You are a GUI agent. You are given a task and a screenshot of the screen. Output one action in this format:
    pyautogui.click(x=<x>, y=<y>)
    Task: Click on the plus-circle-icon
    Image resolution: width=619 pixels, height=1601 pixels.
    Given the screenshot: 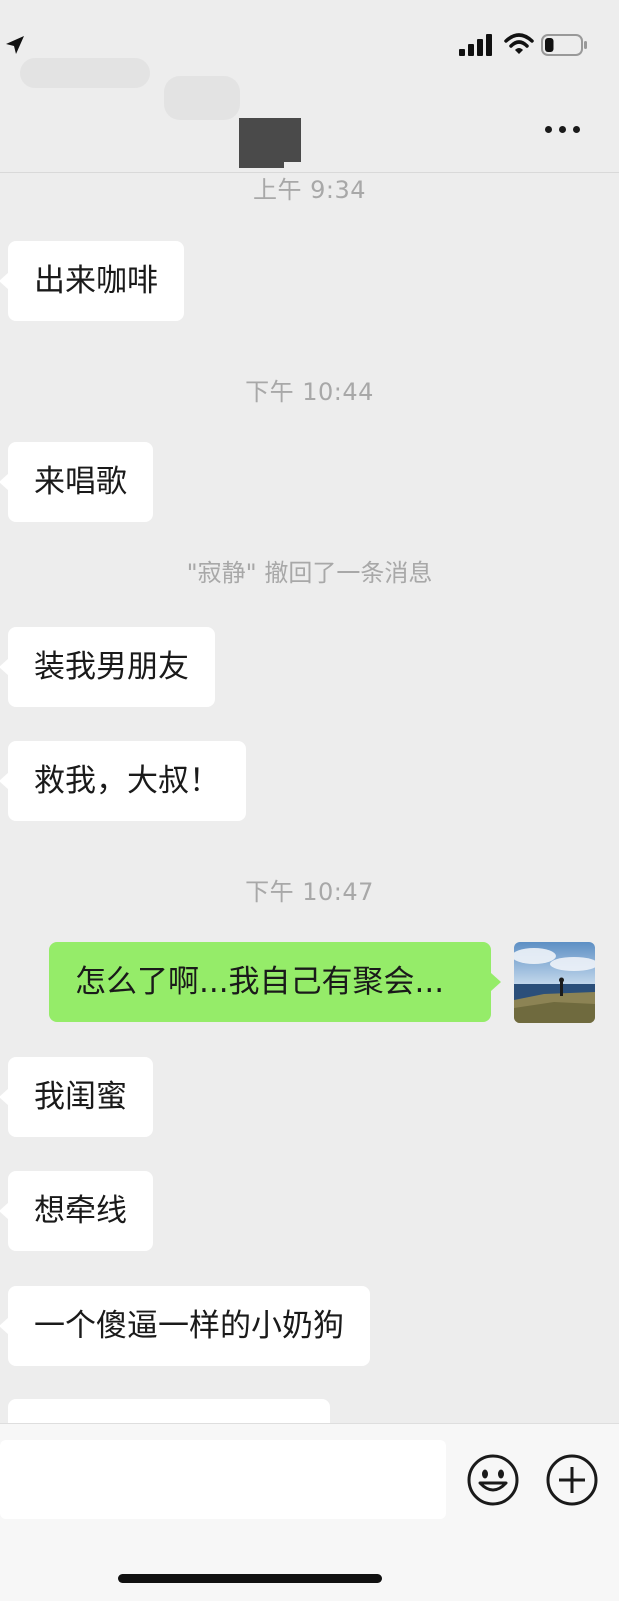 What is the action you would take?
    pyautogui.click(x=572, y=1480)
    